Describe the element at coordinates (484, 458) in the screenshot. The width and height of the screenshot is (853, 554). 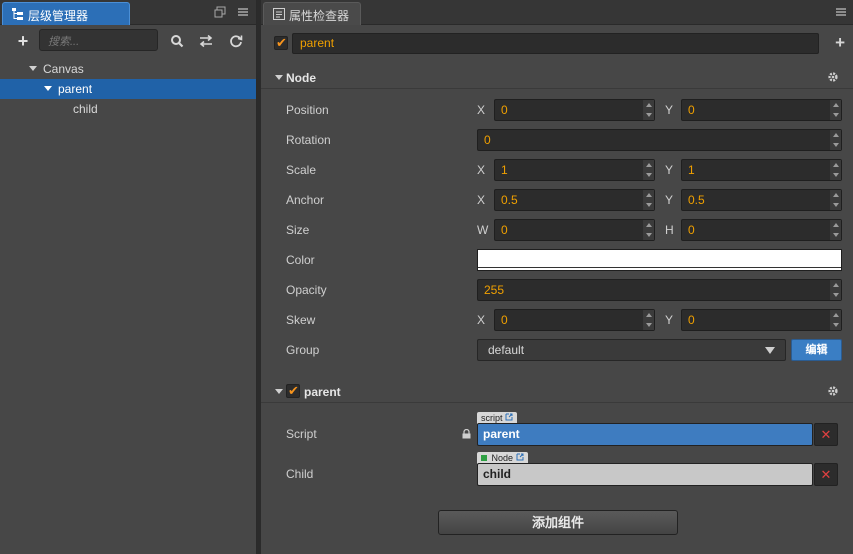
I see `node-type-icon` at that location.